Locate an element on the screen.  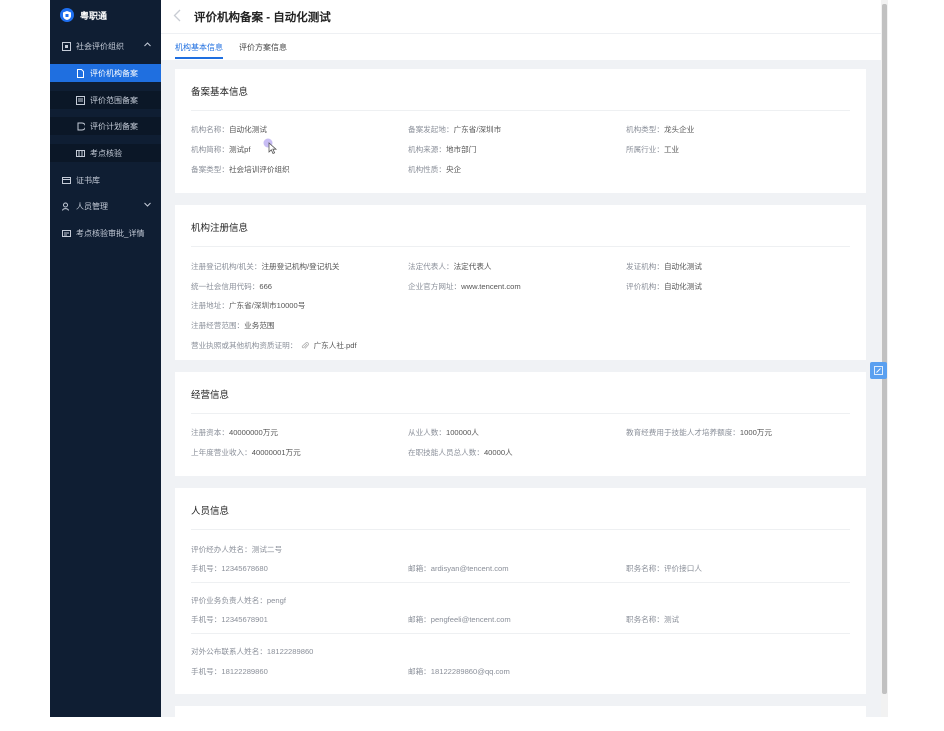
page-scrollbar is located at coordinates (884, 358).